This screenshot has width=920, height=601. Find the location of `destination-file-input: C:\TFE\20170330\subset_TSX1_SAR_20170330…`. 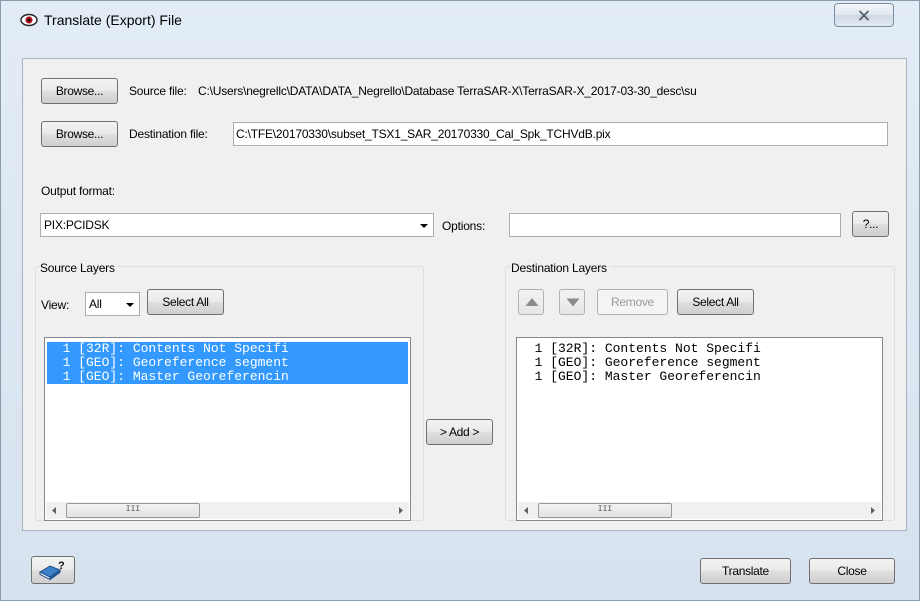

destination-file-input: C:\TFE\20170330\subset_TSX1_SAR_20170330… is located at coordinates (560, 134).